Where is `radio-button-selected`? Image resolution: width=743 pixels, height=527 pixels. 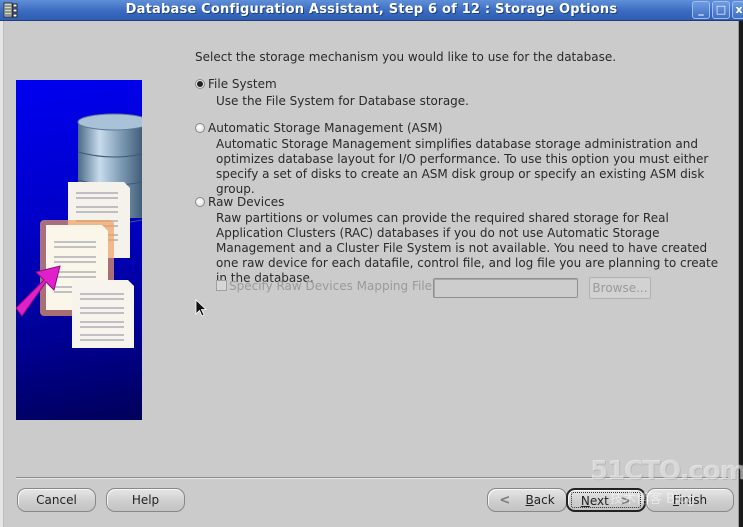
radio-button-selected is located at coordinates (200, 84).